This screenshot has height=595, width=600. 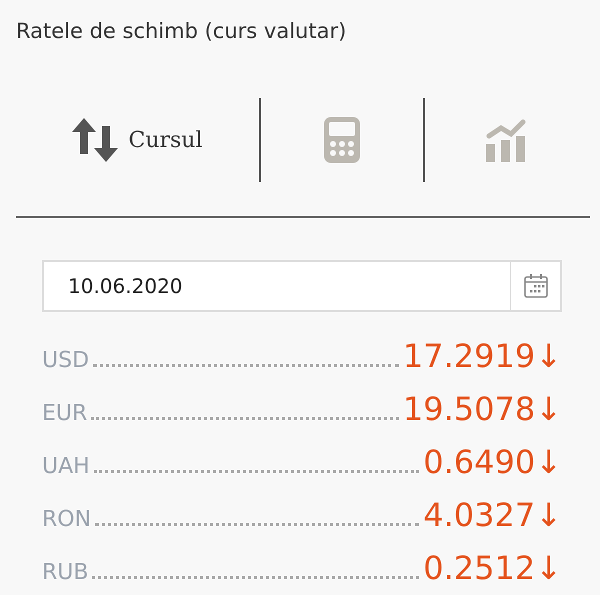 I want to click on currency-code: RUB, so click(x=65, y=572).